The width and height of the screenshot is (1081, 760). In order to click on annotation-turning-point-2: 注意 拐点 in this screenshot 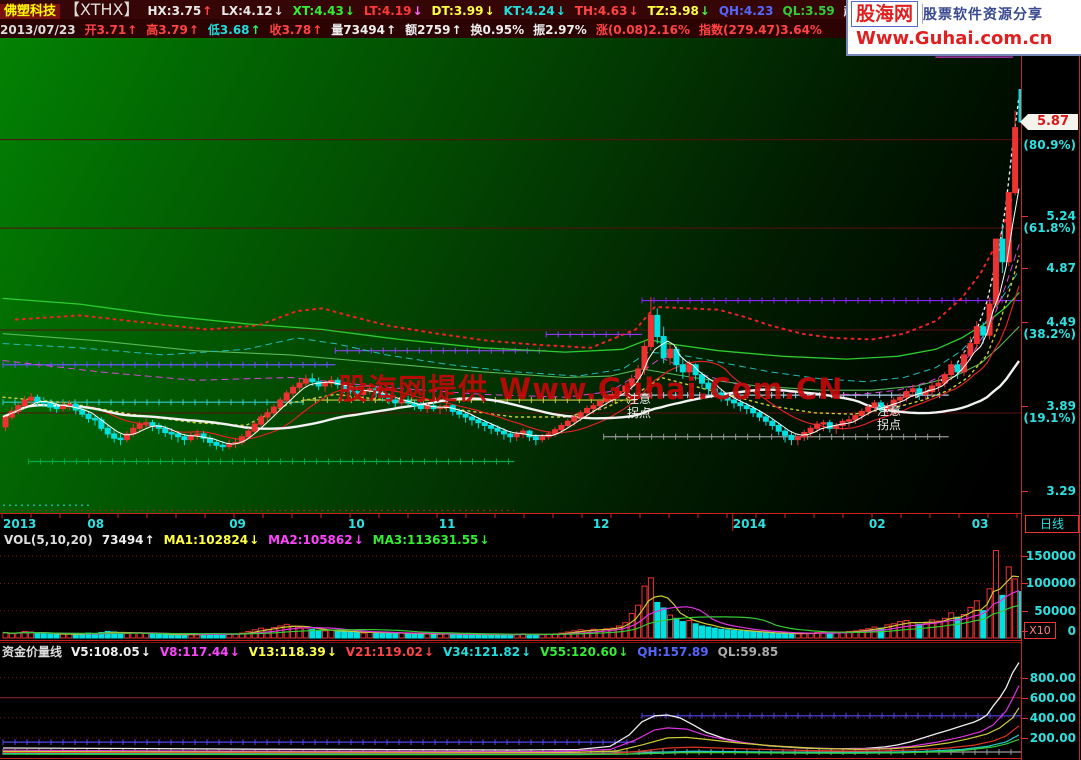, I will do `click(889, 418)`.